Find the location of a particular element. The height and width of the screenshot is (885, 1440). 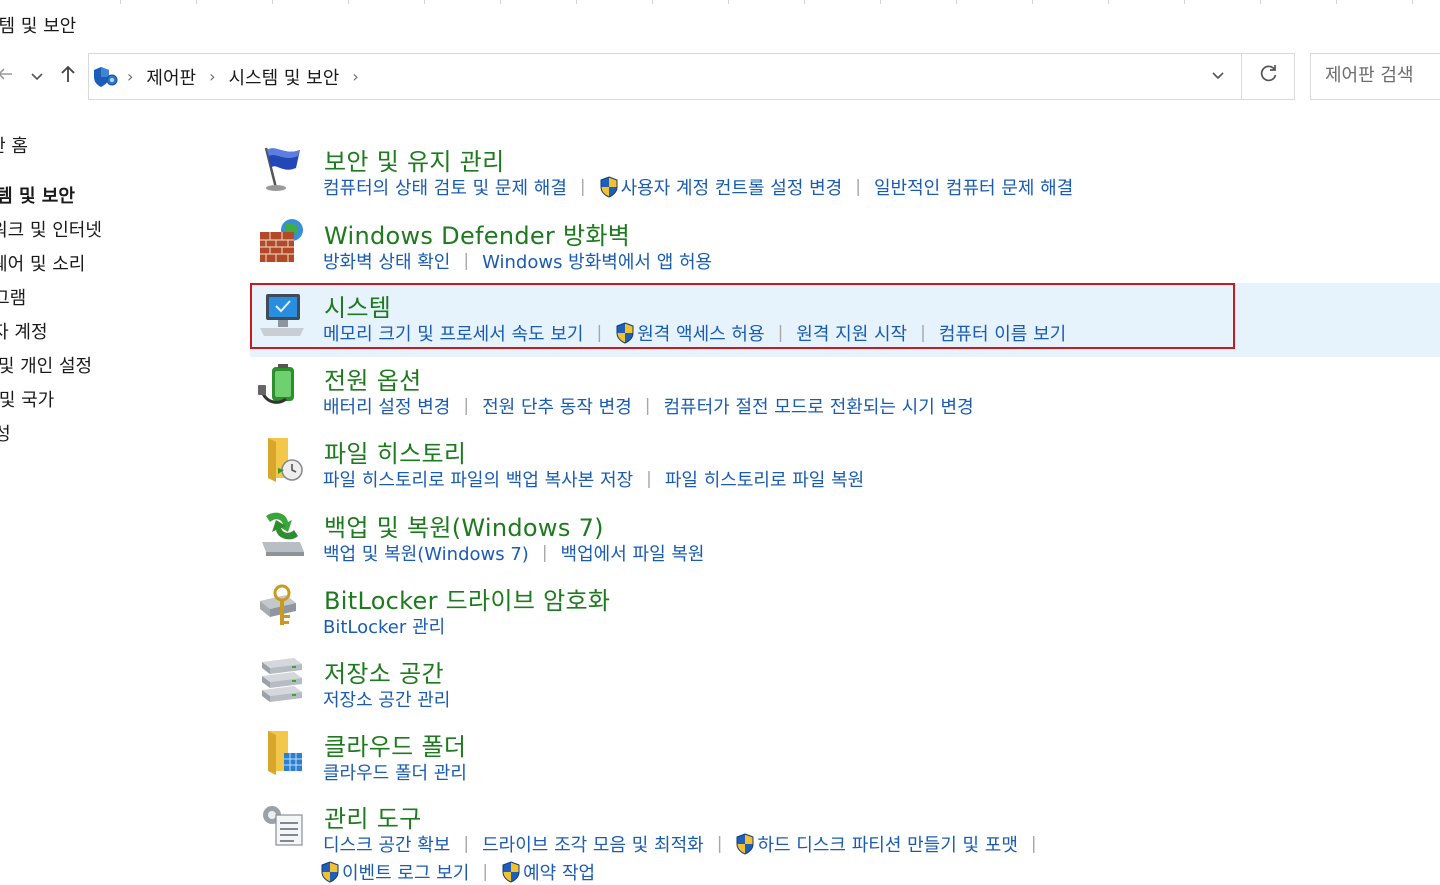

address-history-chevron-down-icon is located at coordinates (1218, 77).